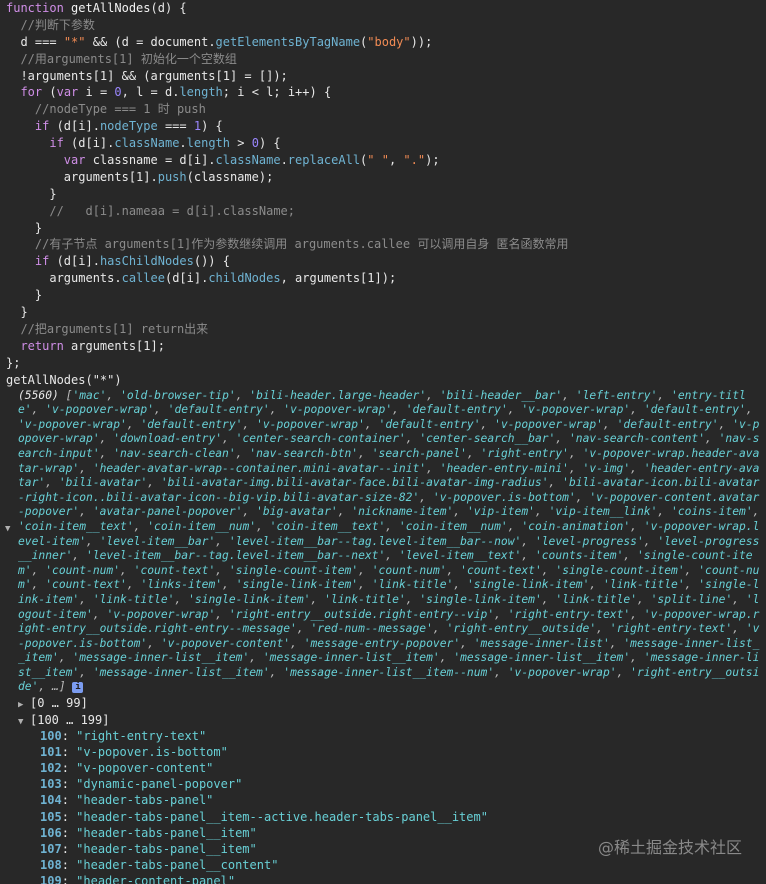  What do you see at coordinates (386, 346) in the screenshot?
I see `code-line-21: return arguments[1];` at bounding box center [386, 346].